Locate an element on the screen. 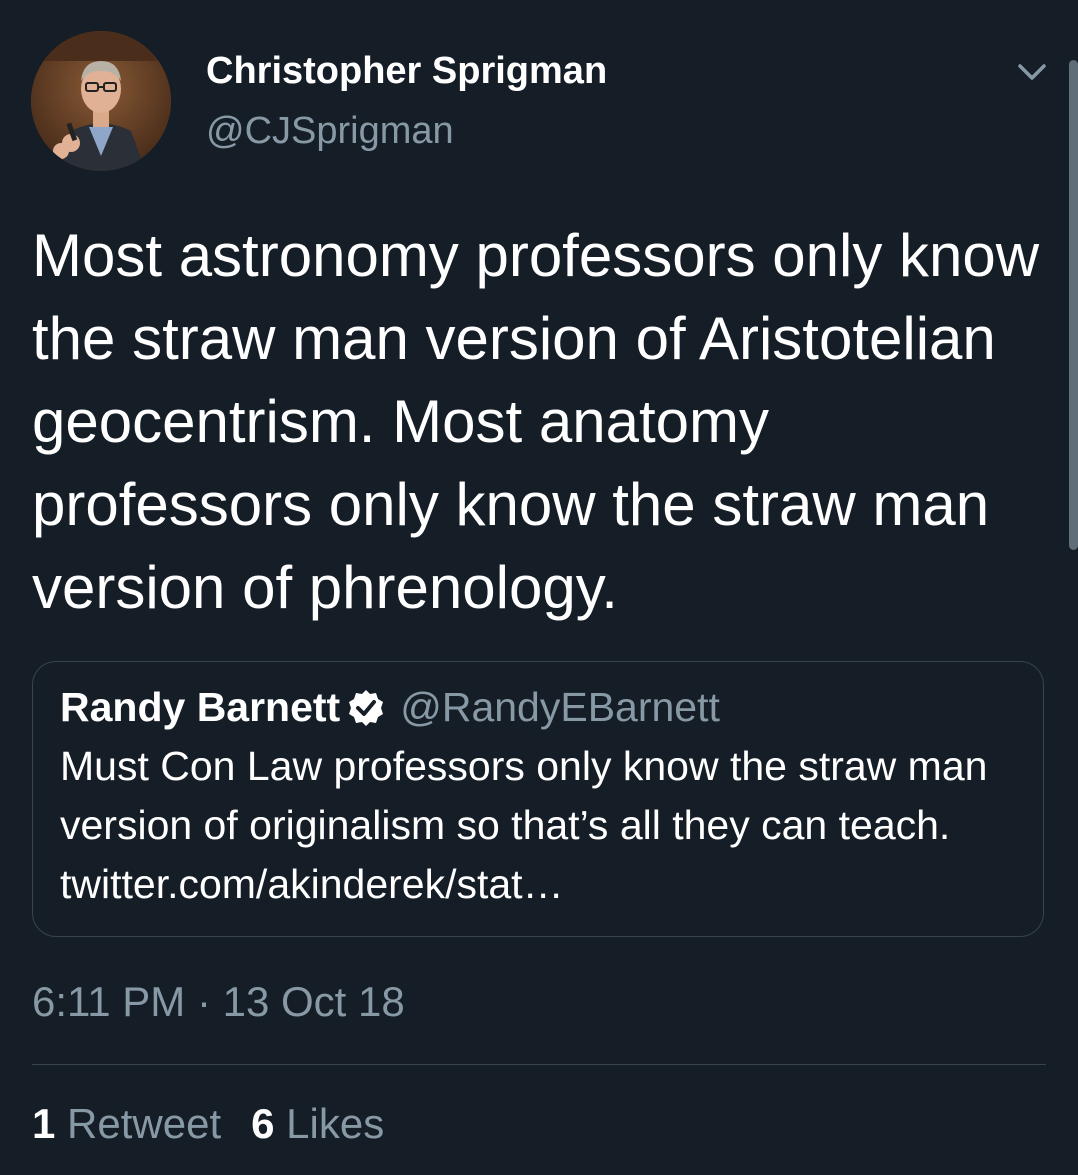 This screenshot has height=1175, width=1078. avatar is located at coordinates (101, 101).